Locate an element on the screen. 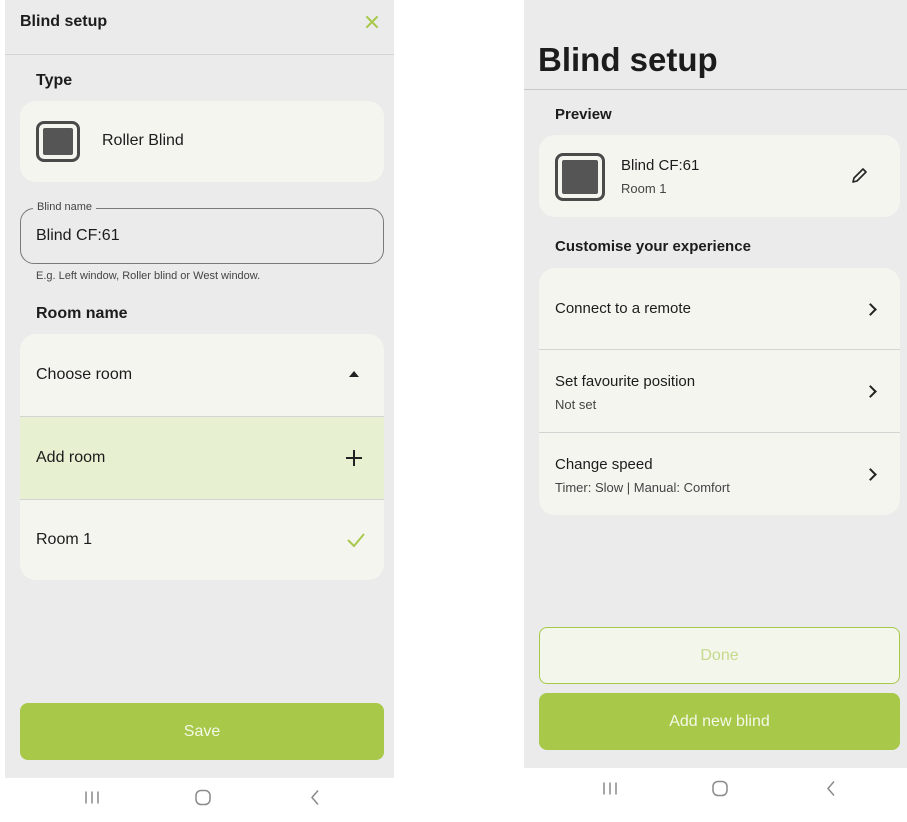 This screenshot has height=822, width=907. blind-name-field: Blind name Blind CF:61 is located at coordinates (202, 232).